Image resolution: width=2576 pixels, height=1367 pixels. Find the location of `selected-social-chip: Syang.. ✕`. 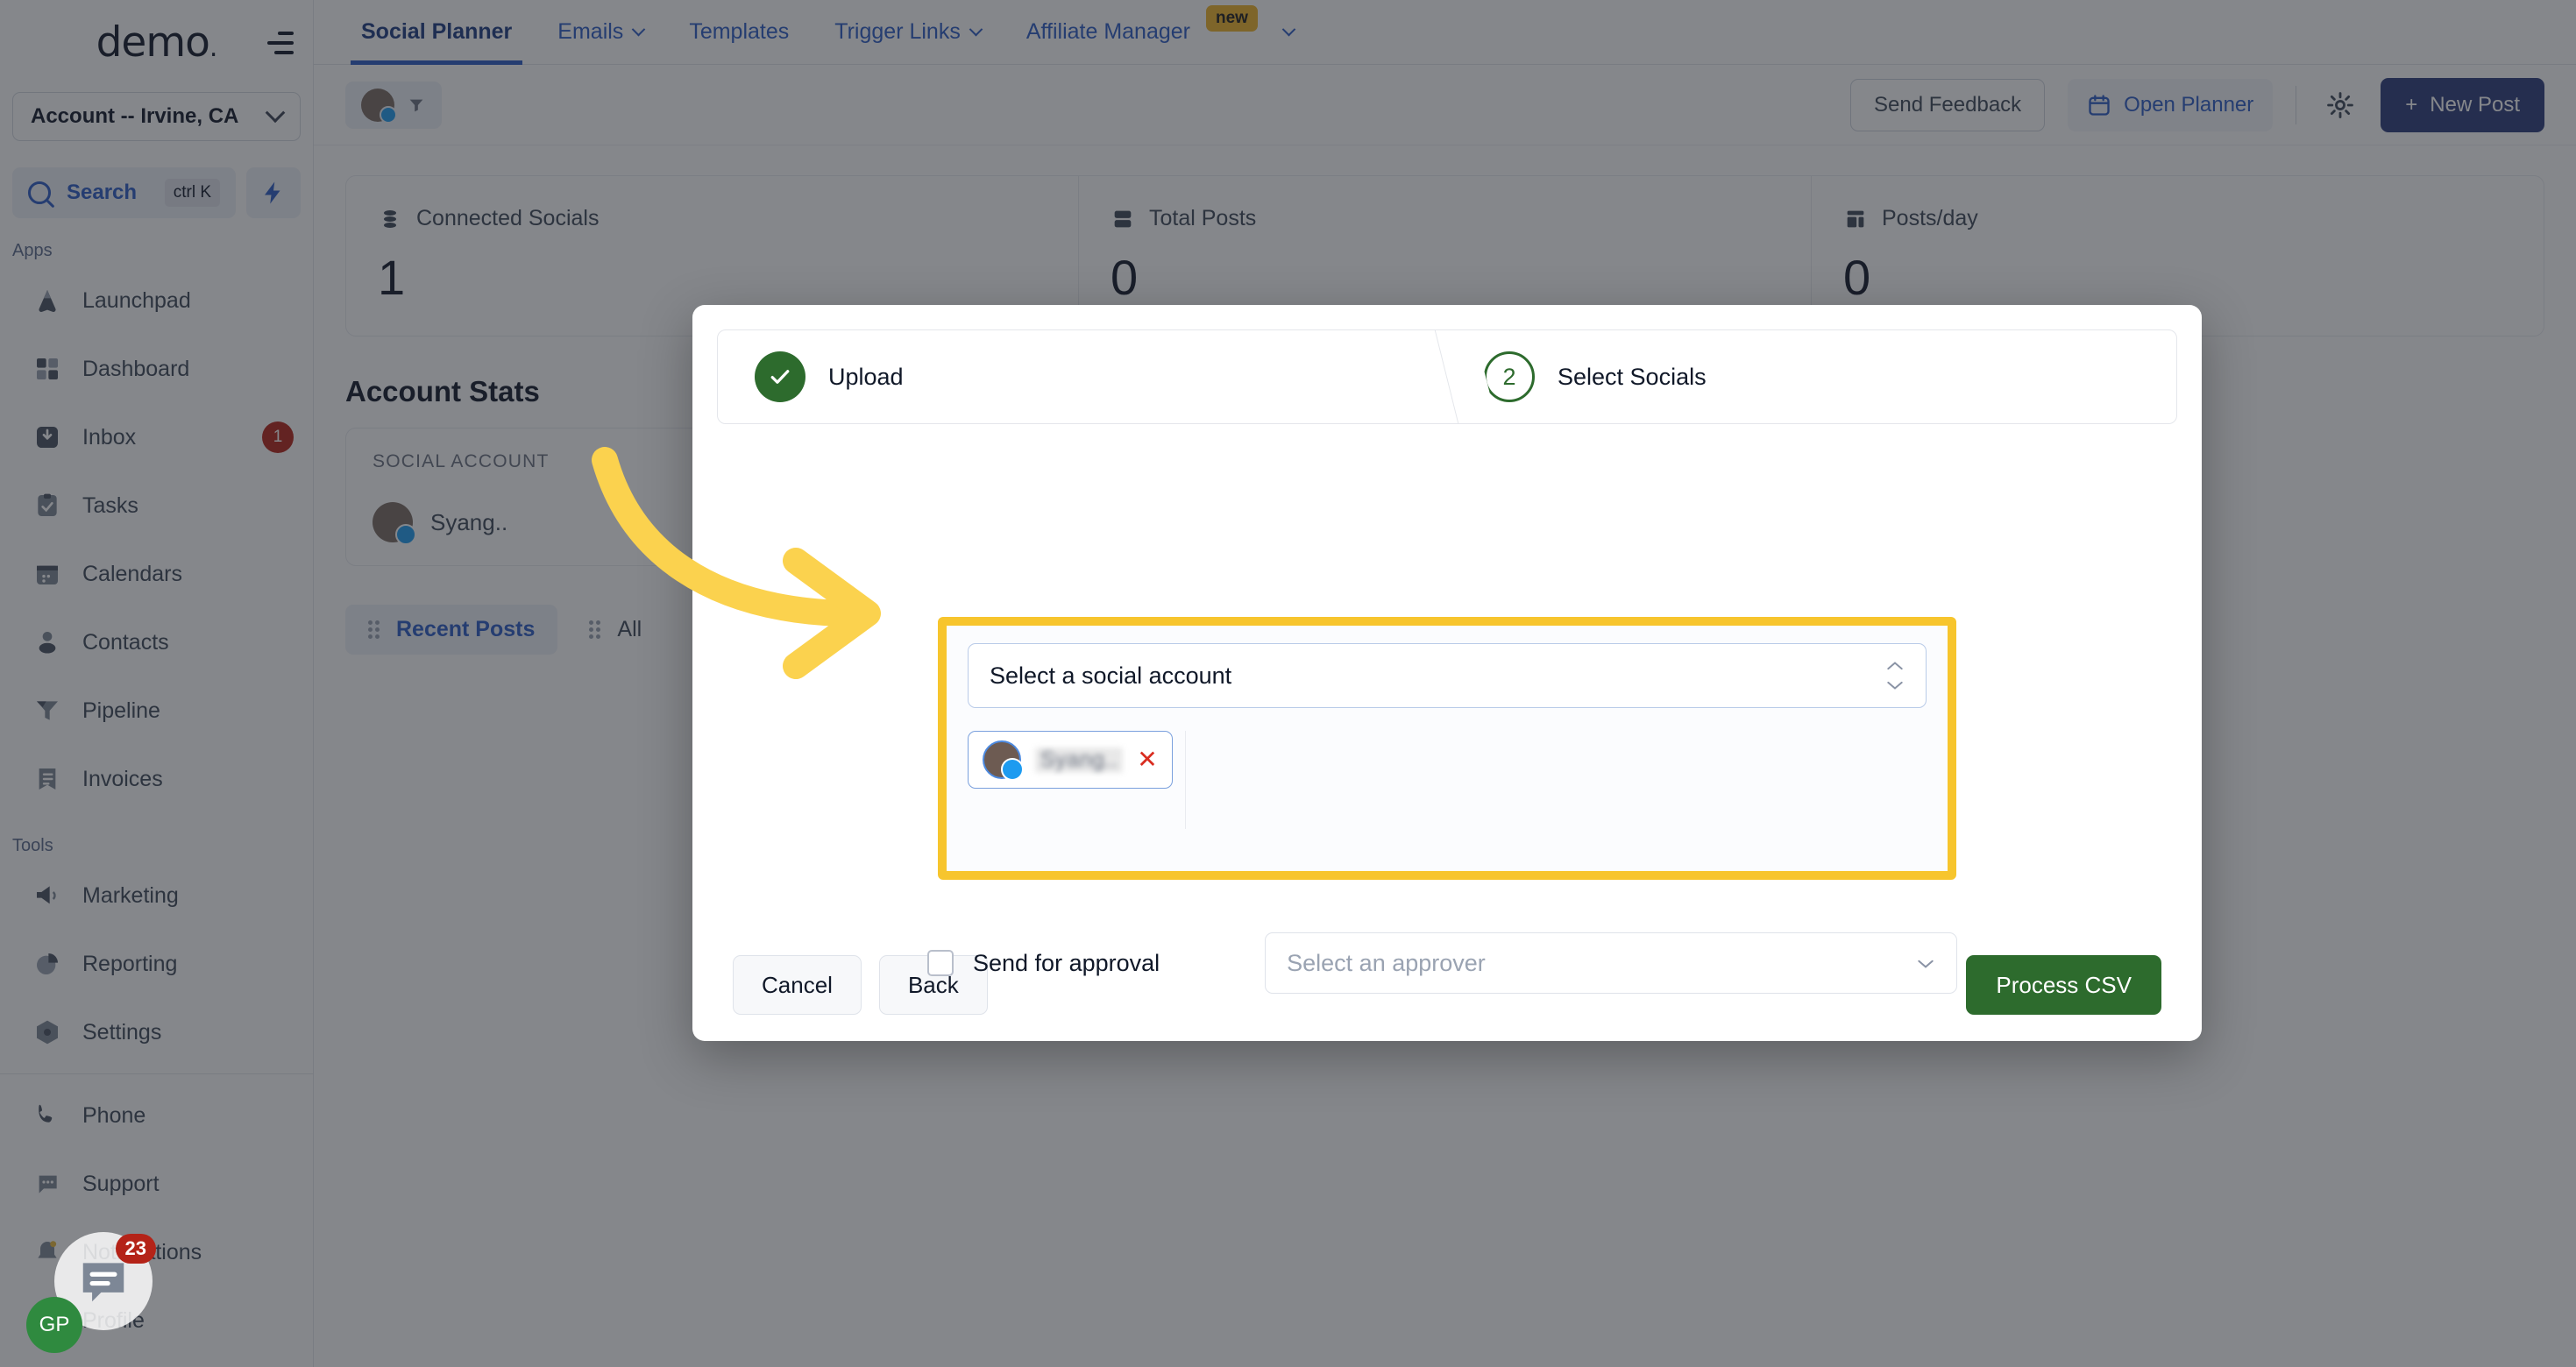

selected-social-chip: Syang.. ✕ is located at coordinates (1070, 760).